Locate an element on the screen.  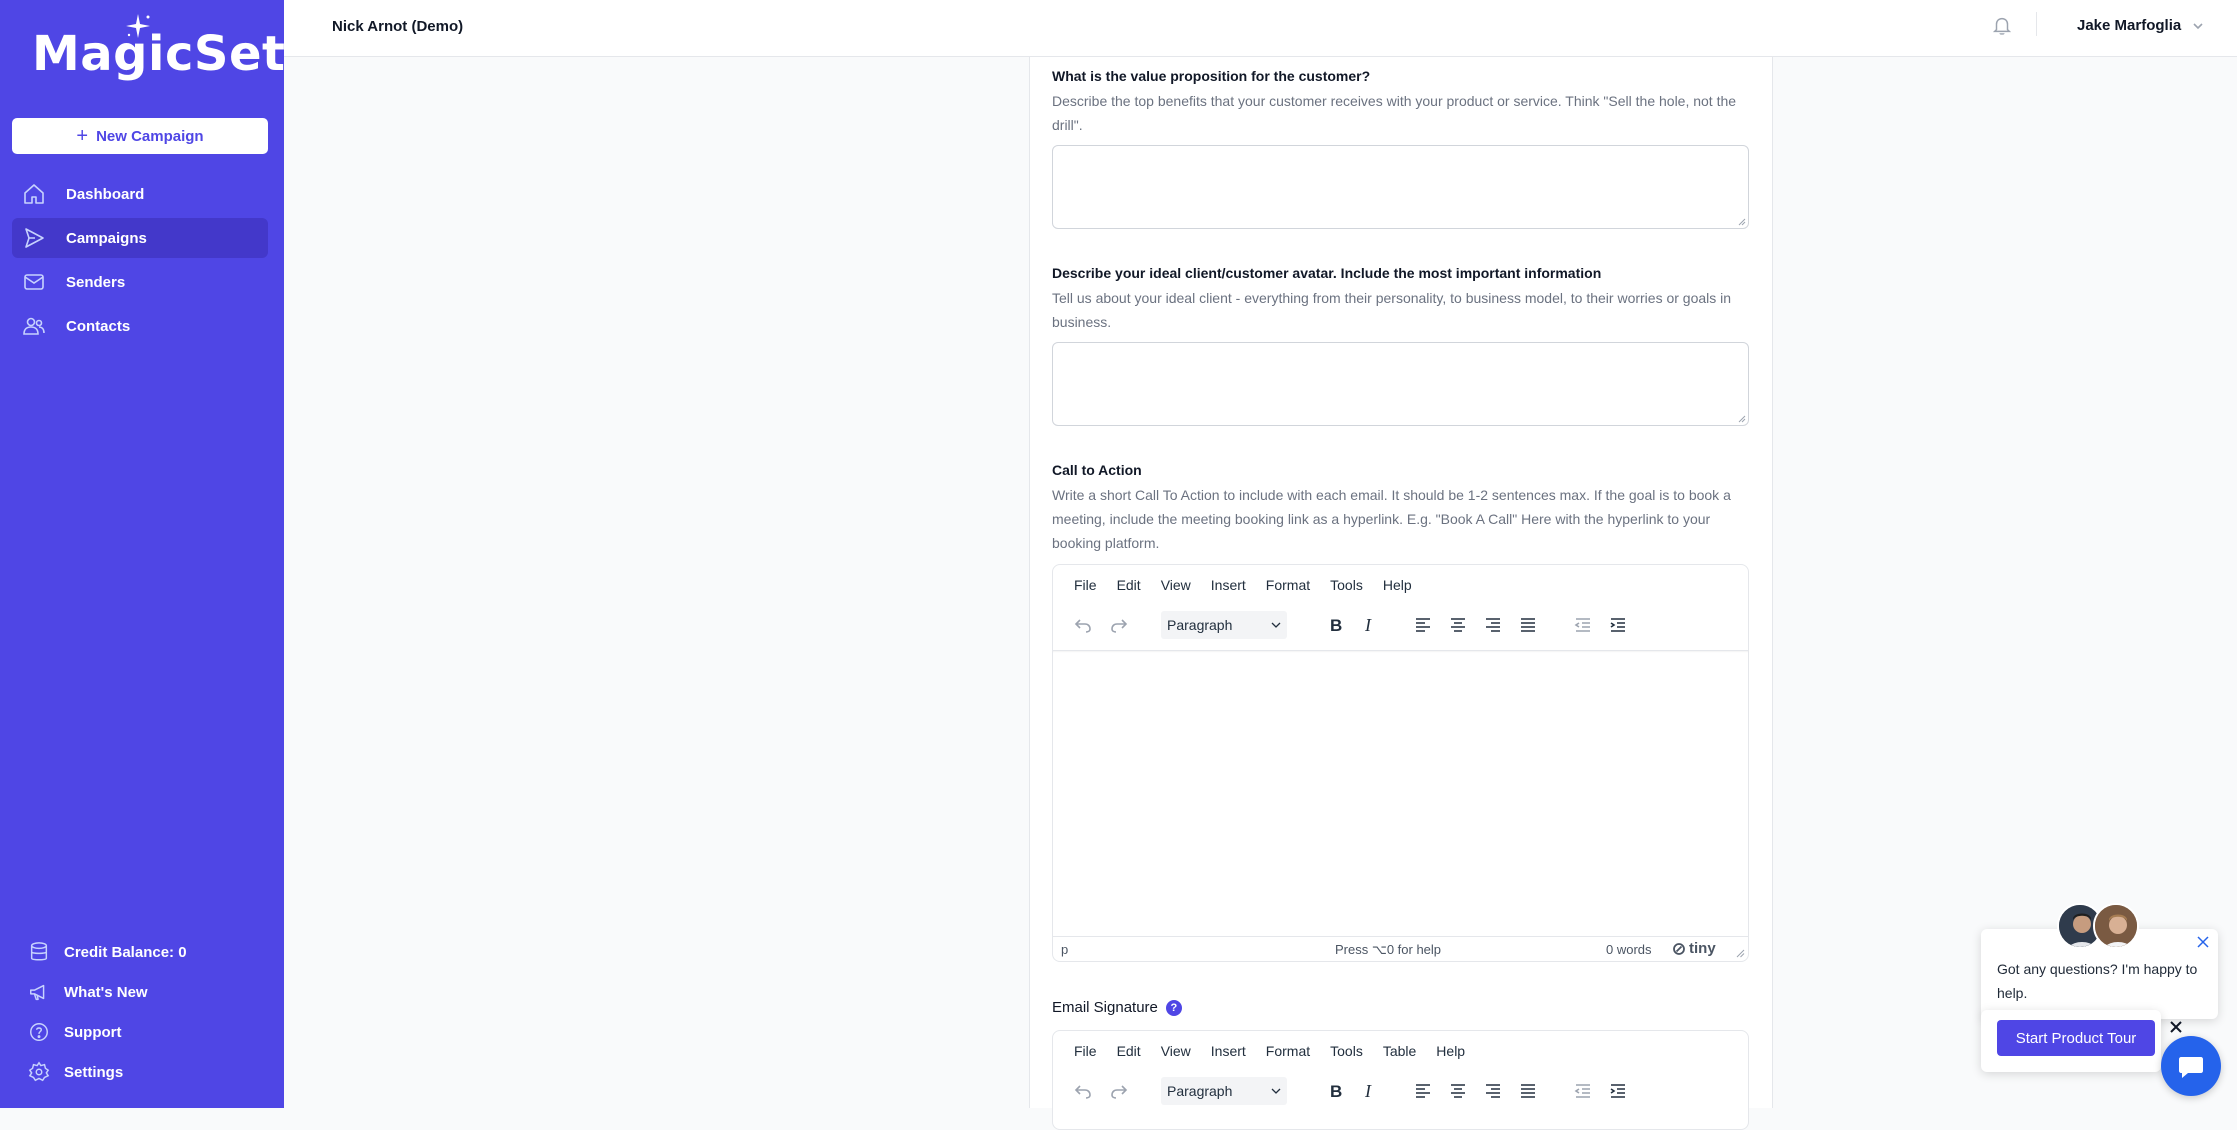
element-path: p is located at coordinates (1064, 949).